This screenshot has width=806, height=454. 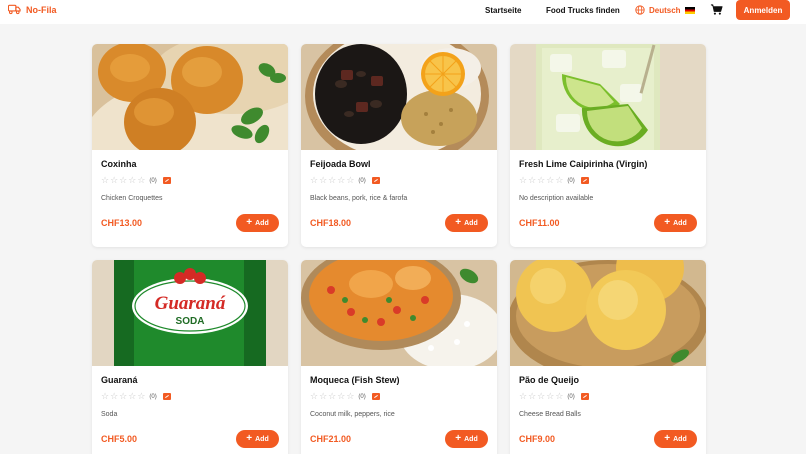 I want to click on product-title: Coxinha, so click(x=119, y=164).